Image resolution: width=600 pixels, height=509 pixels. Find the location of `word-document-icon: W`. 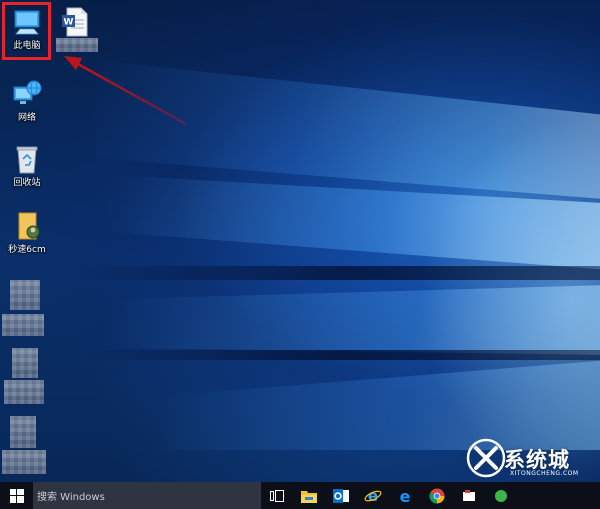

word-document-icon: W is located at coordinates (75, 22).